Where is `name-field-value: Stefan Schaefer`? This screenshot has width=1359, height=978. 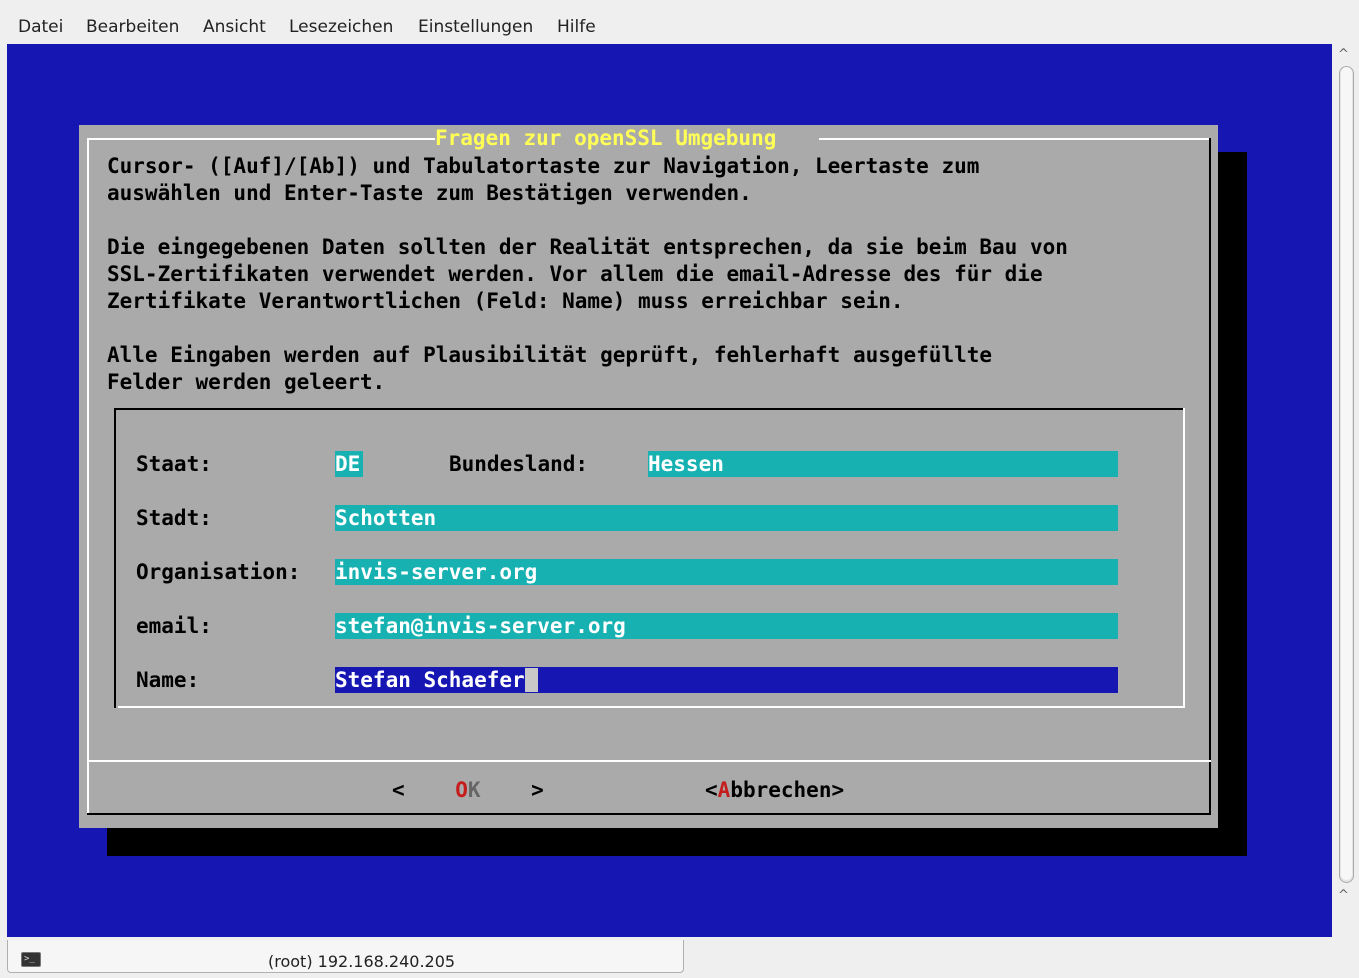
name-field-value: Stefan Schaefer is located at coordinates (430, 680).